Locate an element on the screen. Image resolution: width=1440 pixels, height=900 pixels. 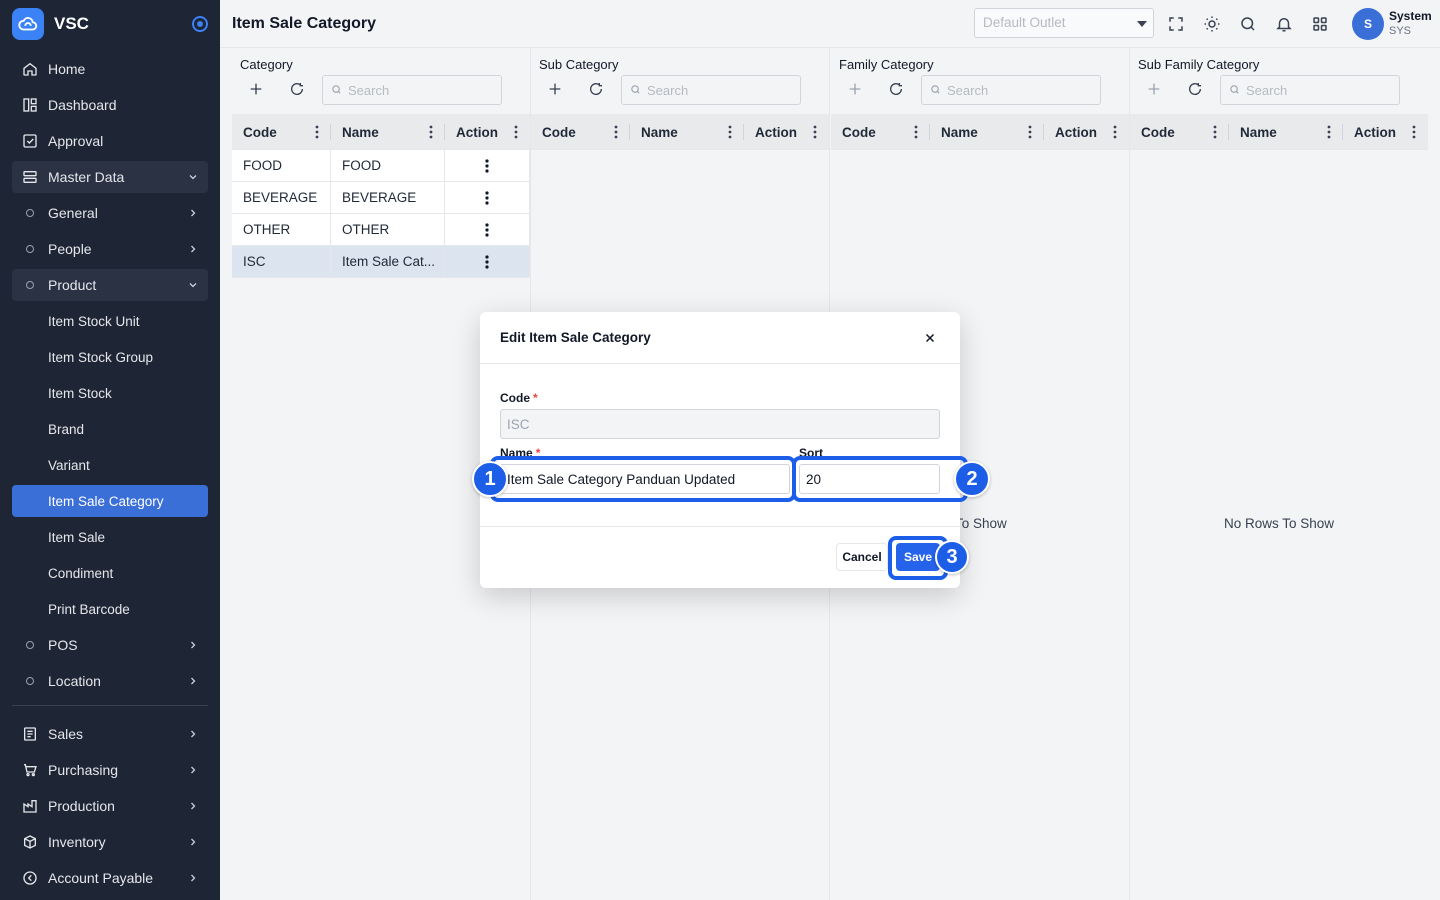
sidebar-item-dashboard: Dashboard is located at coordinates (110, 105).